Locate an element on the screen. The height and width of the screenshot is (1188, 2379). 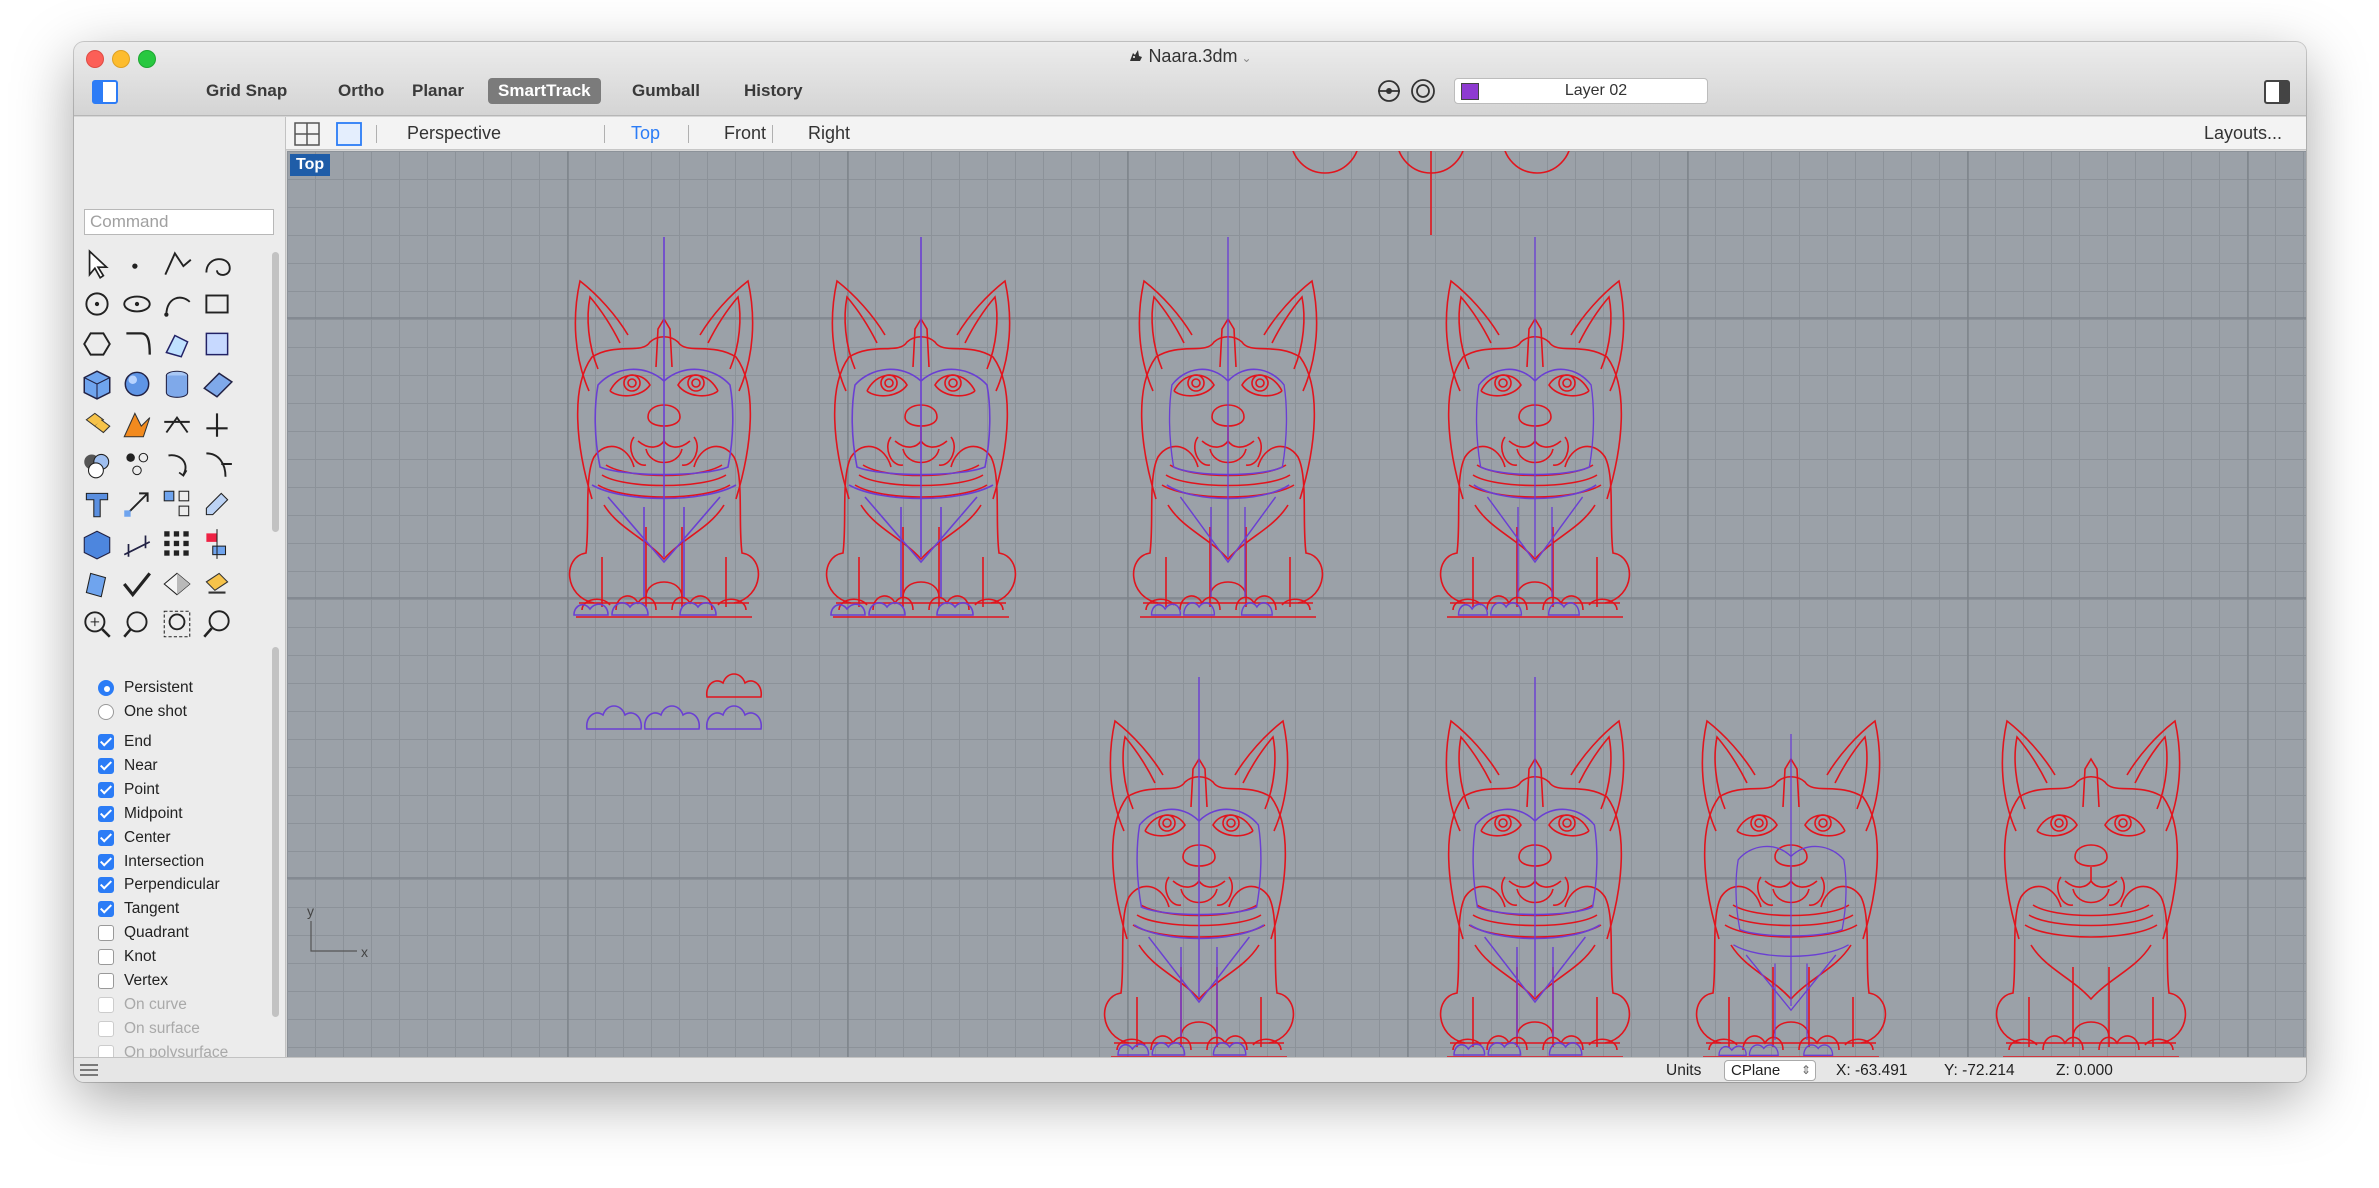
rotate-icon is located at coordinates (177, 464).